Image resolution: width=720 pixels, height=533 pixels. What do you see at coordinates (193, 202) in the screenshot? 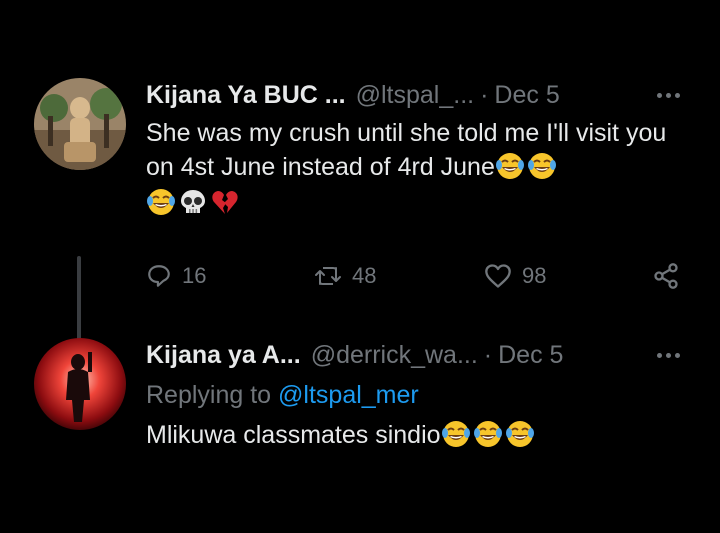
I see `skull-emoji` at bounding box center [193, 202].